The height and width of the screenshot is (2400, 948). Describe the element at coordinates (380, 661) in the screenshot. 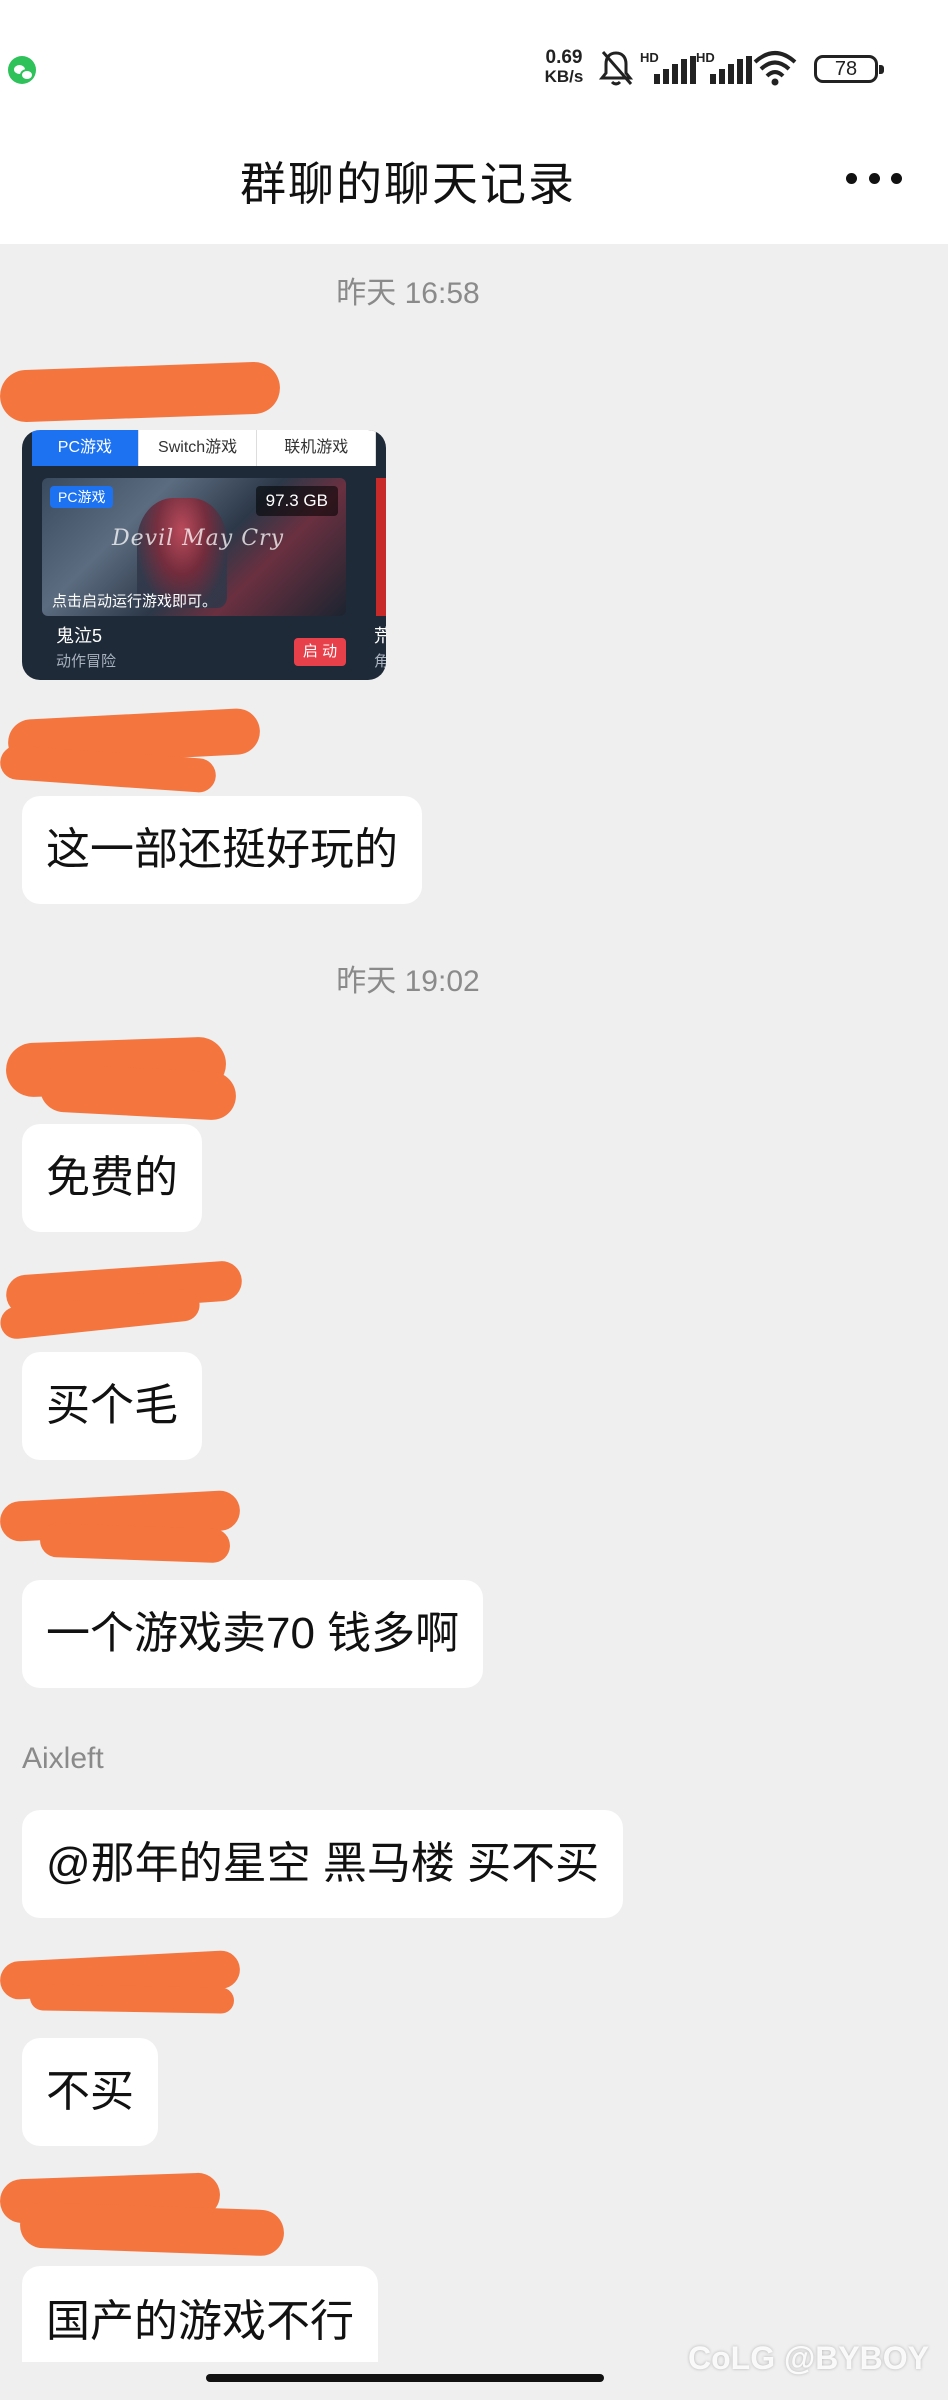

I see `next-game-category: 角` at that location.